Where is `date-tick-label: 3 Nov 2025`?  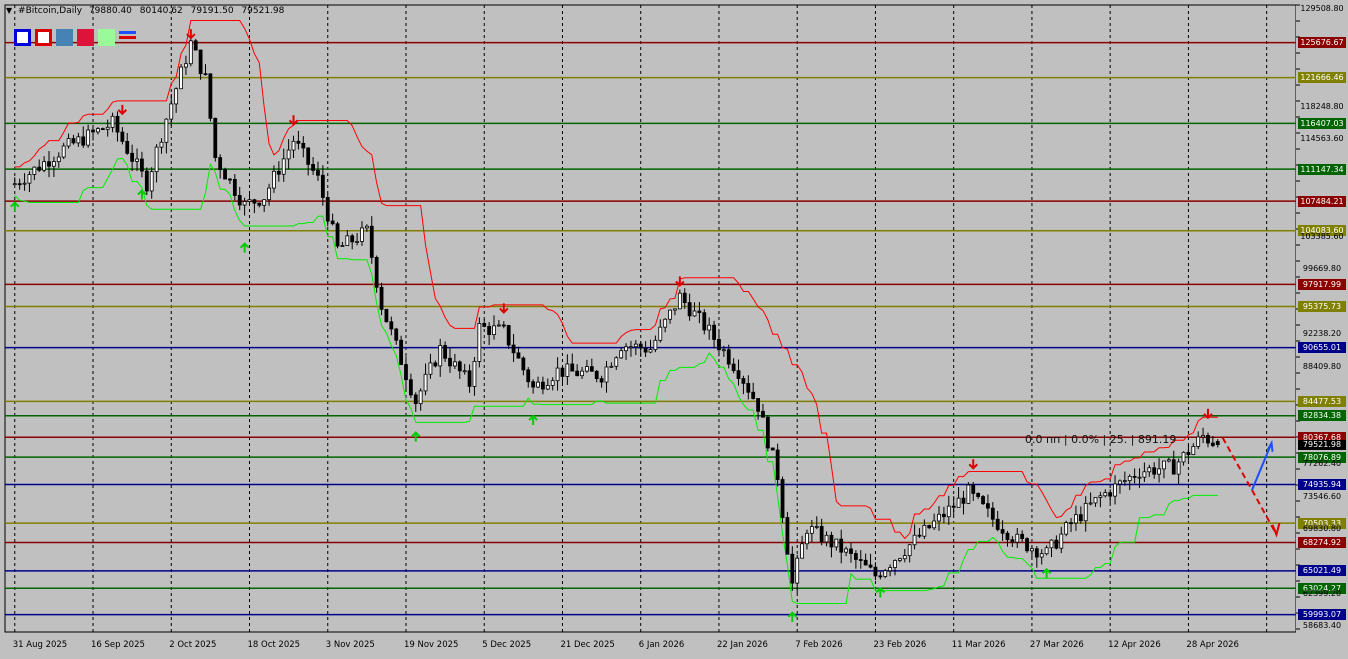
date-tick-label: 3 Nov 2025 is located at coordinates (350, 645).